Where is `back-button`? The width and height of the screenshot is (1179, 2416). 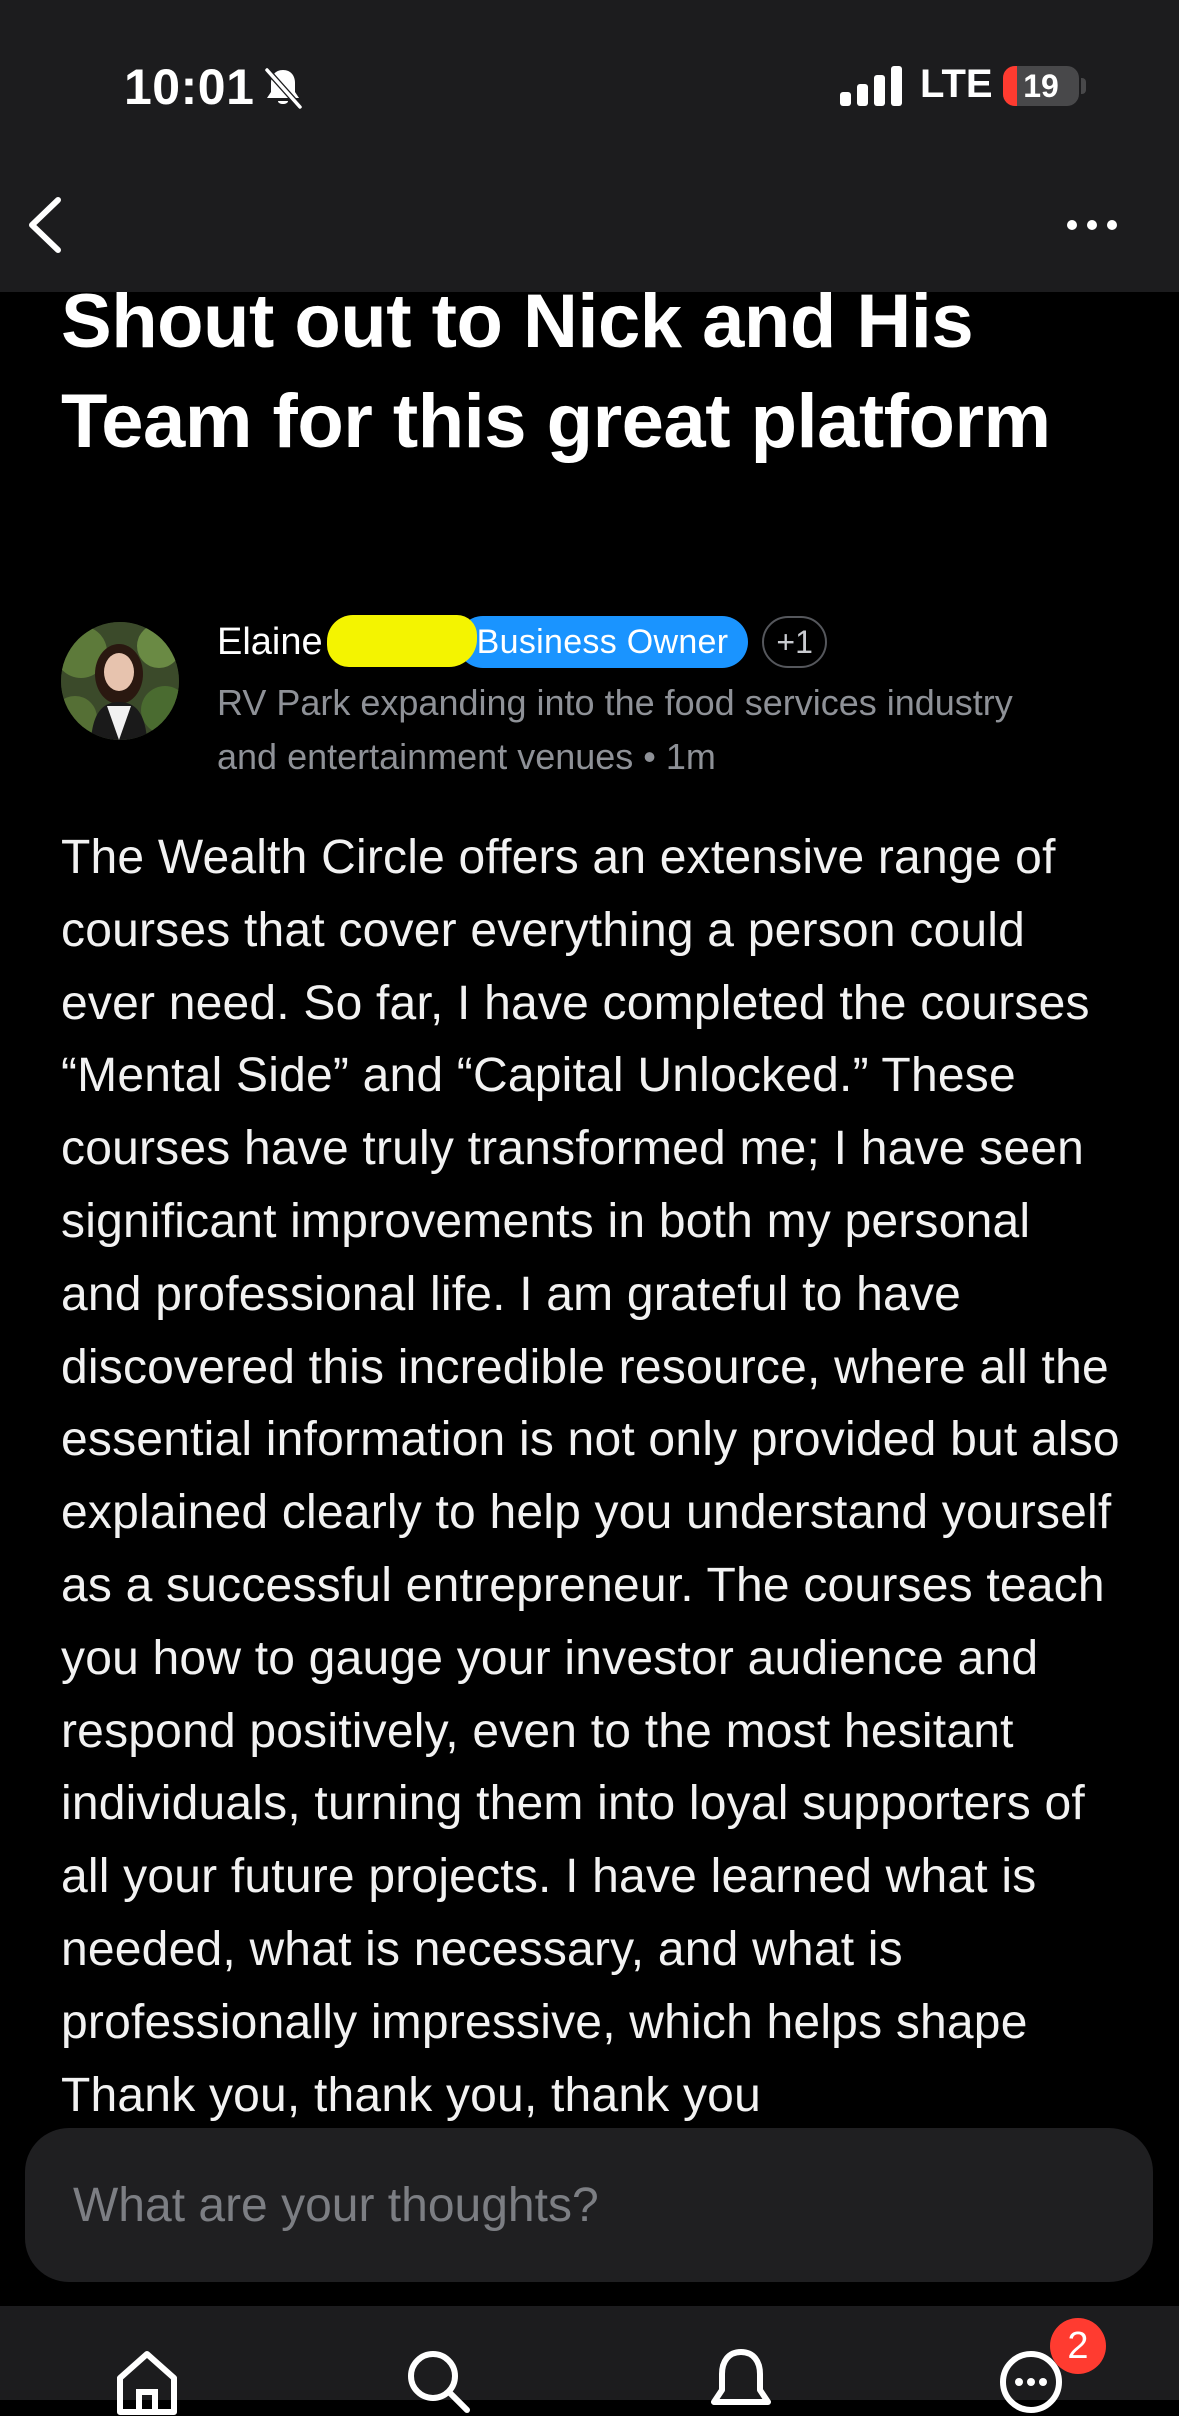
back-button is located at coordinates (48, 225).